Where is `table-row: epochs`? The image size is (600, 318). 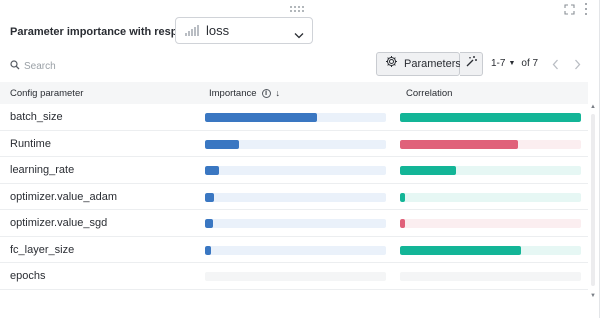 table-row: epochs is located at coordinates (294, 276).